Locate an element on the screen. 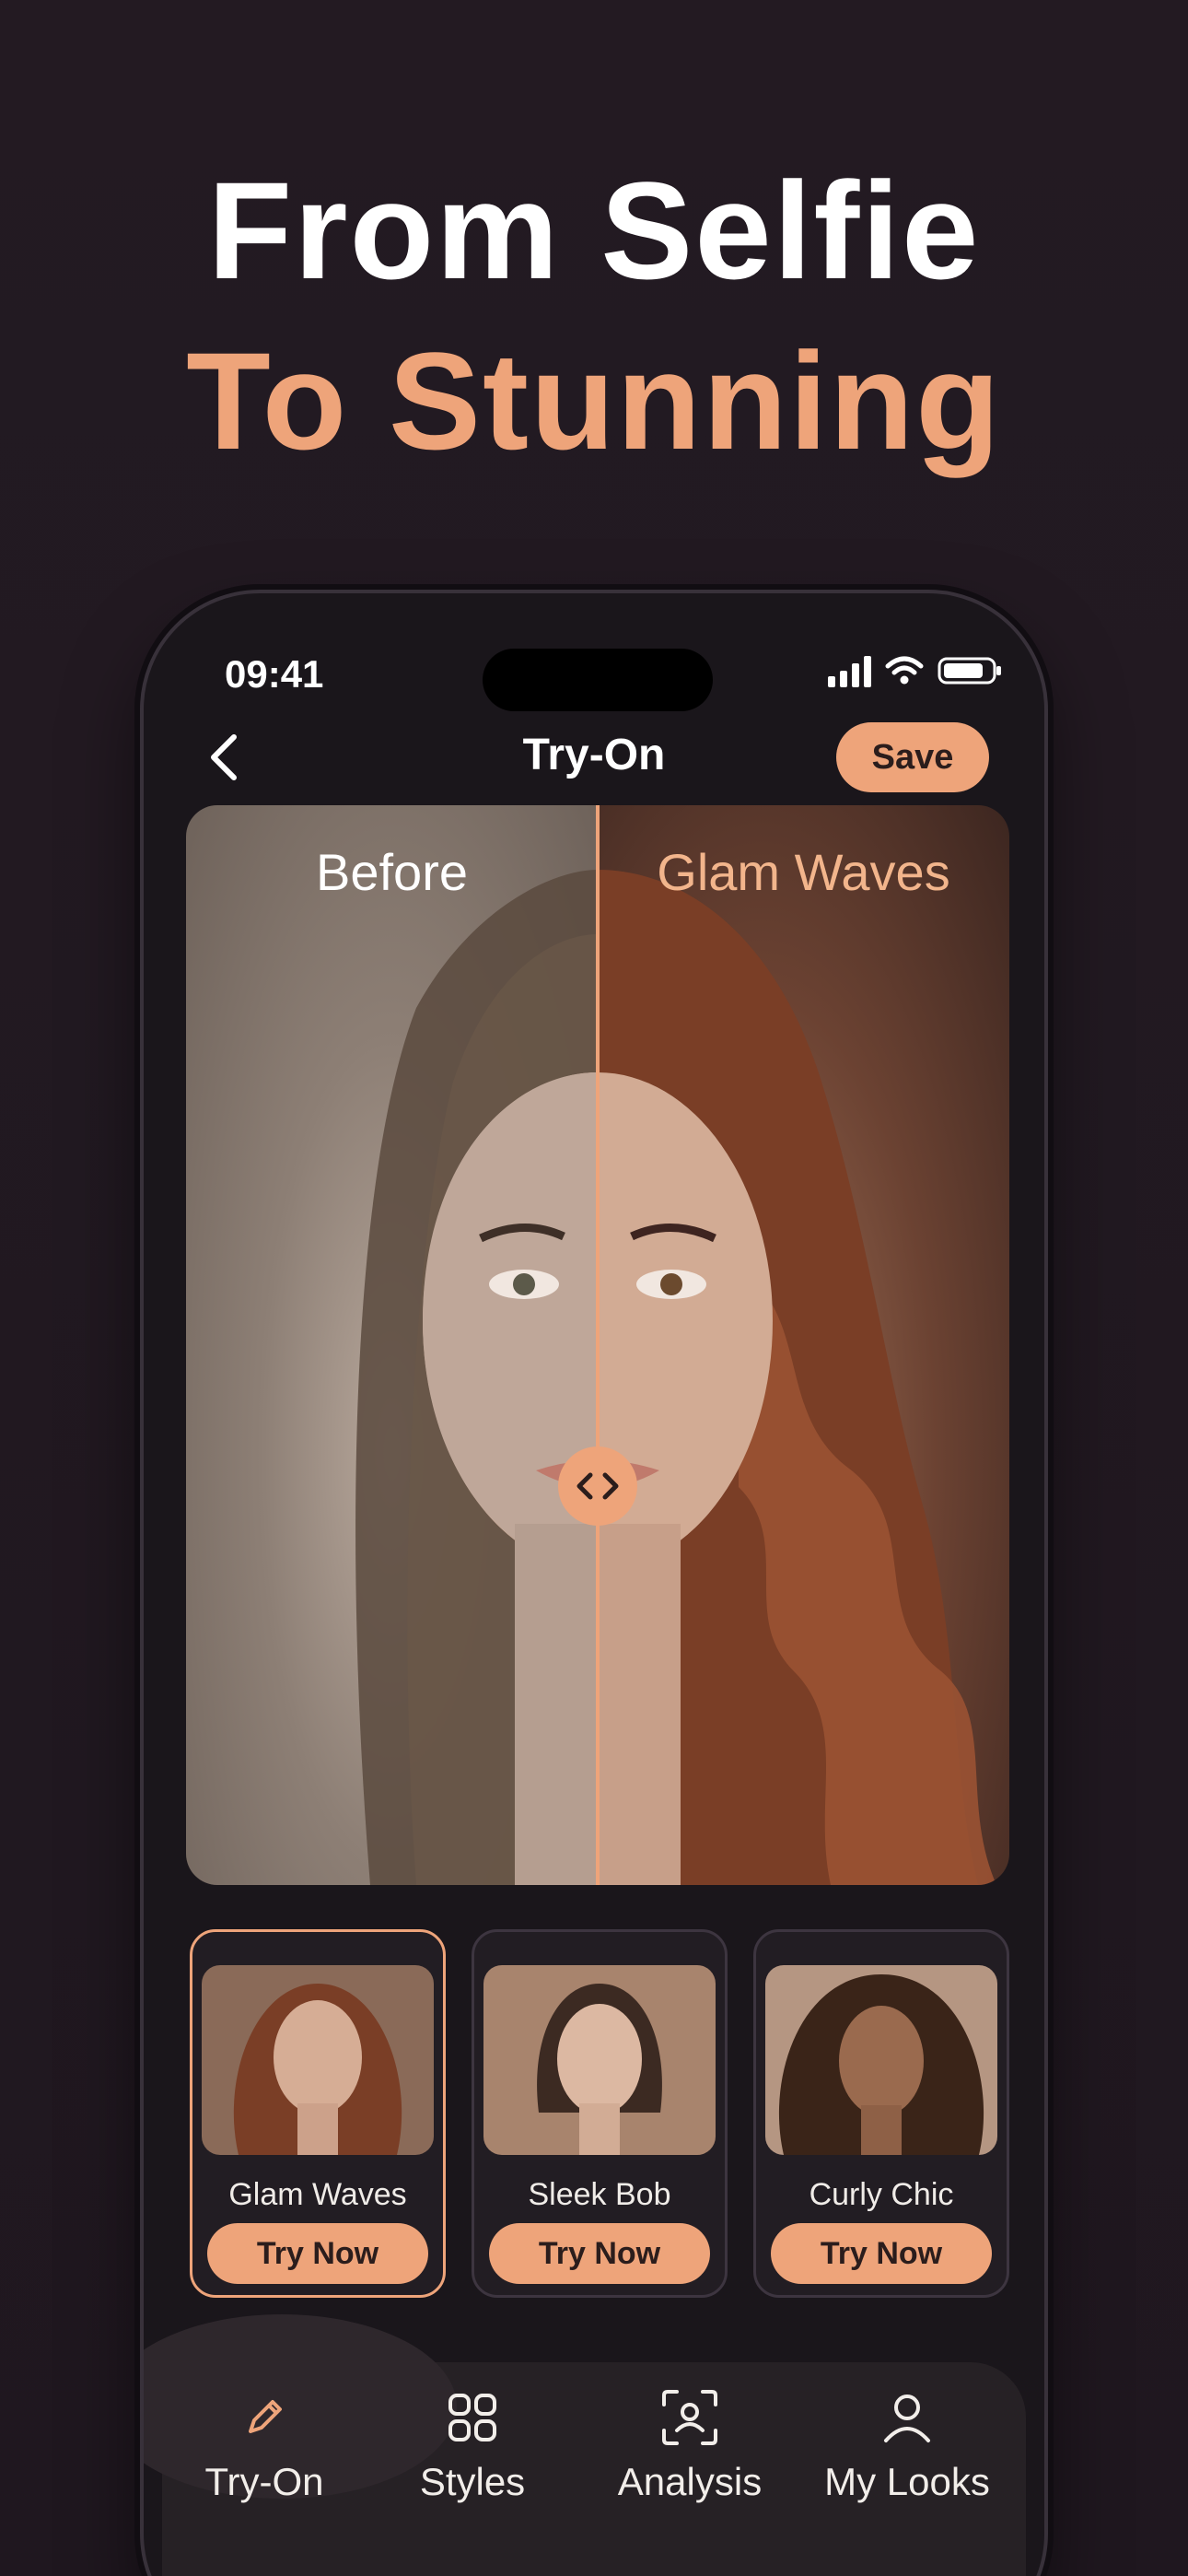 This screenshot has width=1188, height=2576. style-card-glam-waves: Glam Waves Try Now is located at coordinates (318, 2113).